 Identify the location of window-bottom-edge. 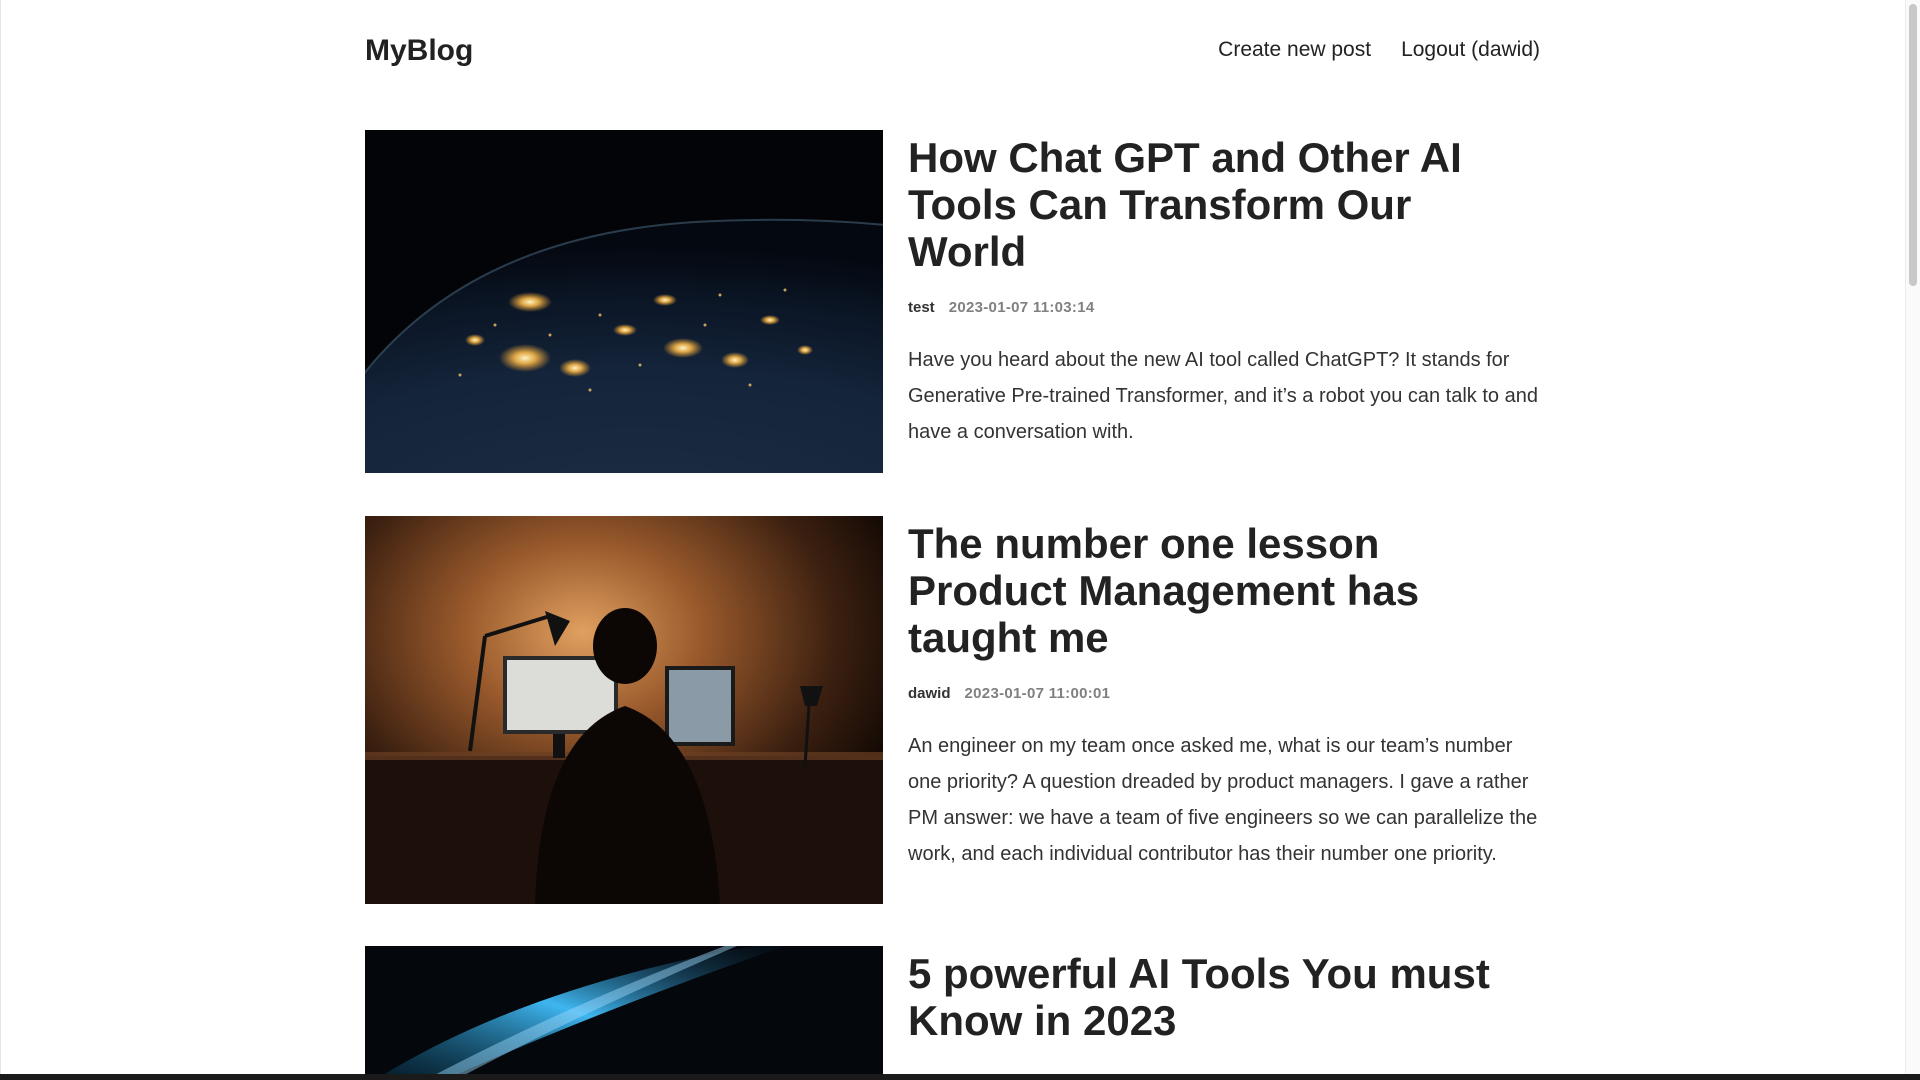
(960, 1077).